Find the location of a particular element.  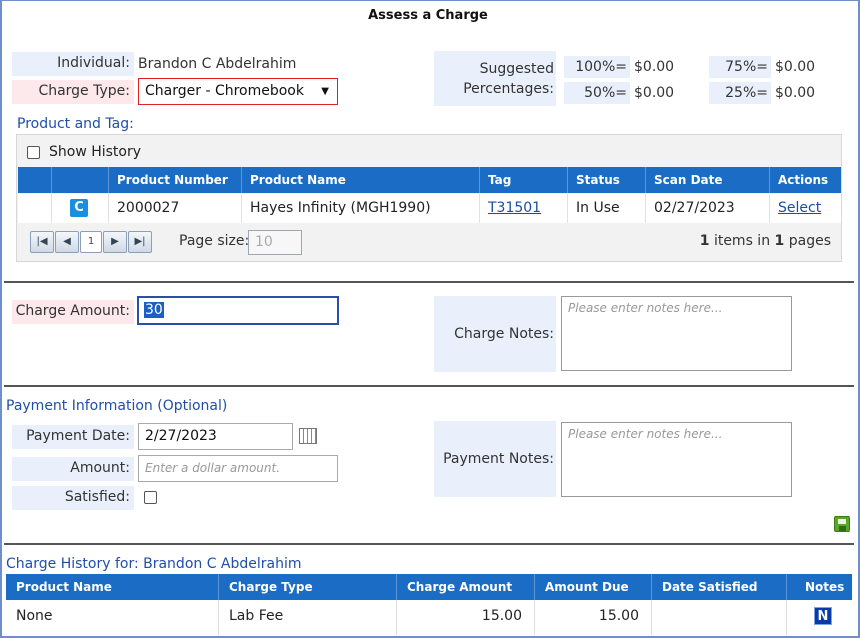

calendar-icon is located at coordinates (308, 436).